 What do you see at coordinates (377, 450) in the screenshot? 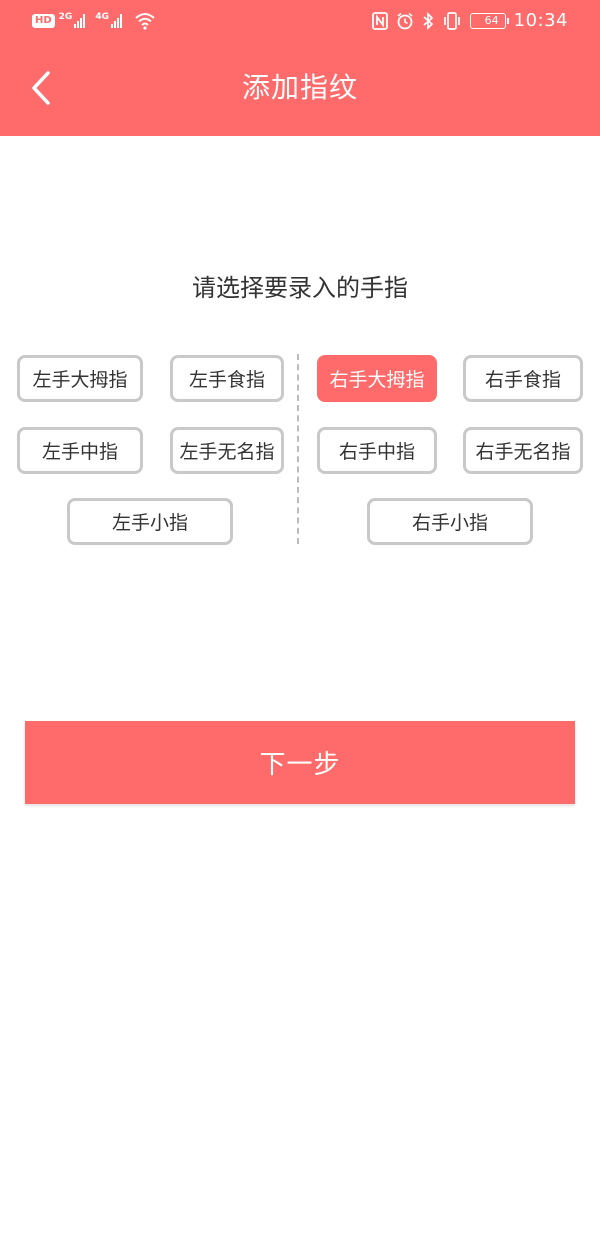
I see `right-middle-button: 右手中指` at bounding box center [377, 450].